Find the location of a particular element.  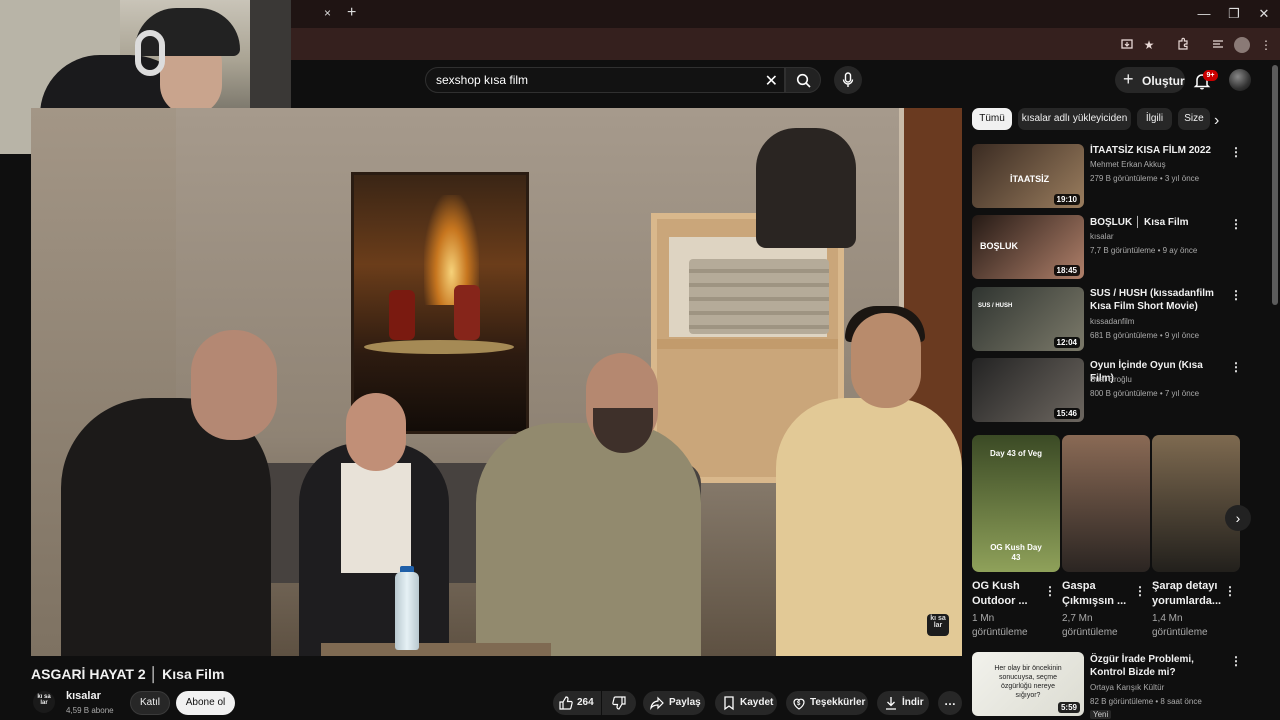

voice-search-button is located at coordinates (848, 80).